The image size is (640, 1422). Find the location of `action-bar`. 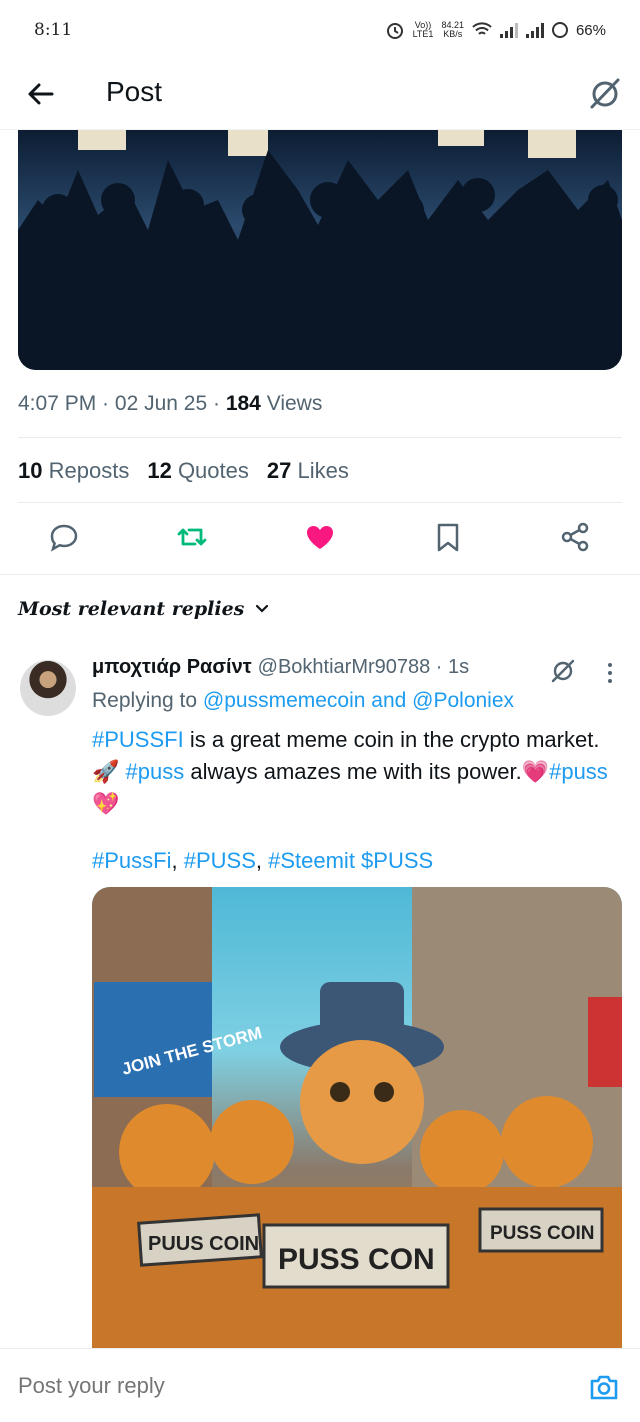

action-bar is located at coordinates (320, 540).